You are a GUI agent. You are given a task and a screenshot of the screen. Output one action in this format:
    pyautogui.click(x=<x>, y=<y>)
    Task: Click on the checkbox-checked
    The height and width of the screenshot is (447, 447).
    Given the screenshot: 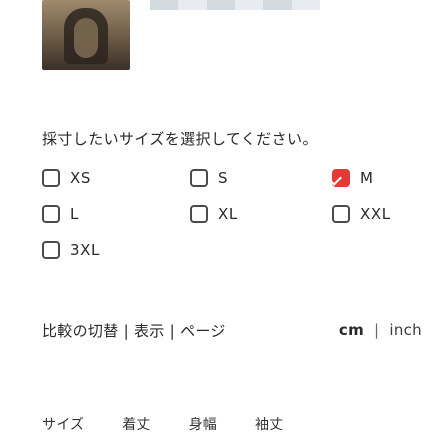 What is the action you would take?
    pyautogui.click(x=341, y=178)
    